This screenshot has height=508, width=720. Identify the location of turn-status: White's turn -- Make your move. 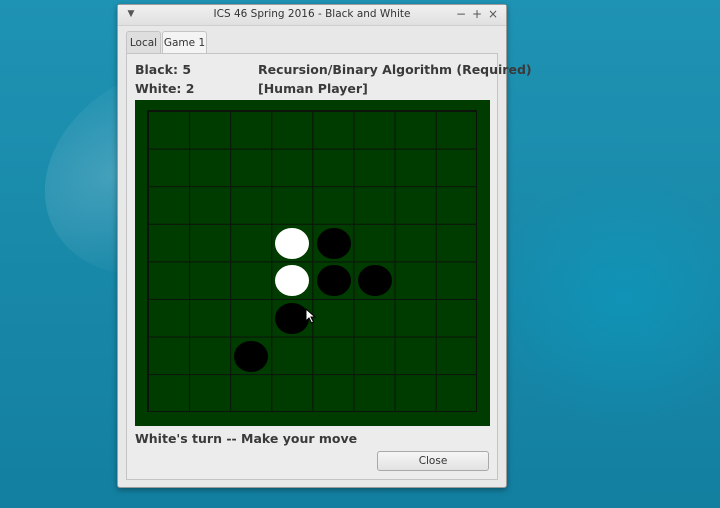
(246, 438).